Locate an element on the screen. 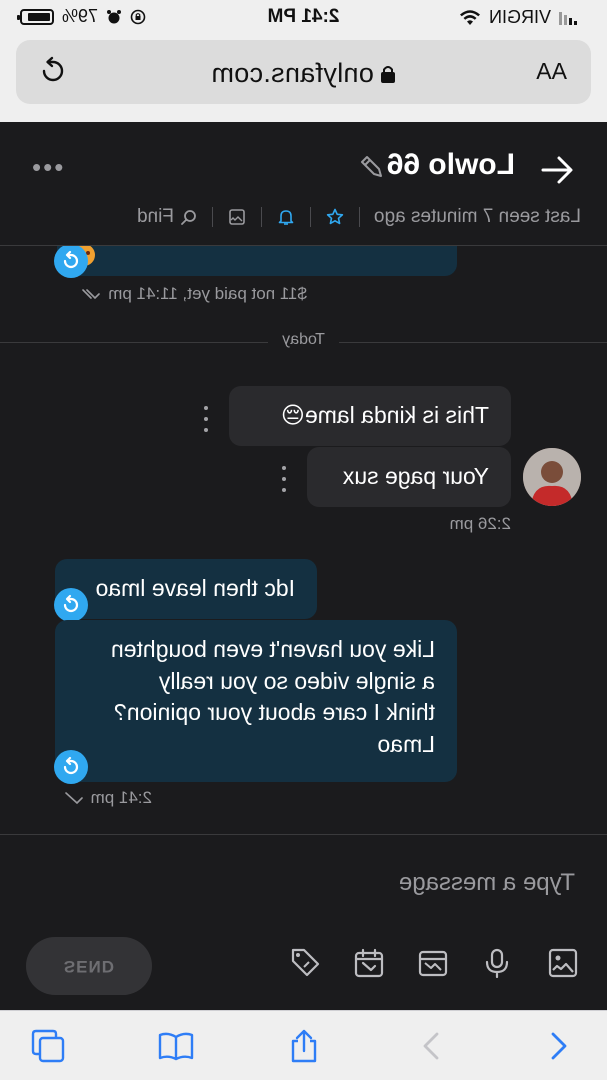 The image size is (607, 1080). bookmarks-icon is located at coordinates (176, 1046).